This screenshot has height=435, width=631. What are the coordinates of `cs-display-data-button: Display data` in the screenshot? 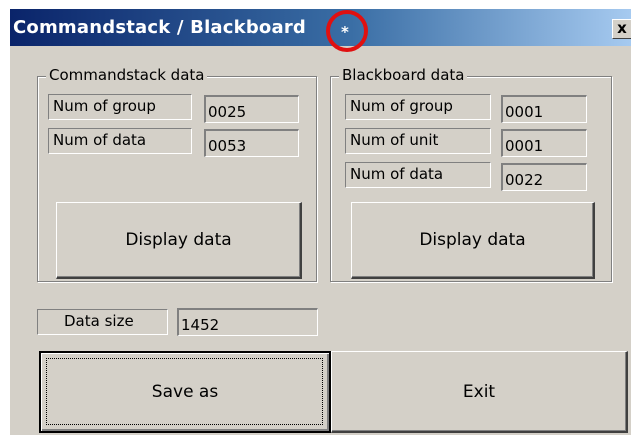 It's located at (179, 240).